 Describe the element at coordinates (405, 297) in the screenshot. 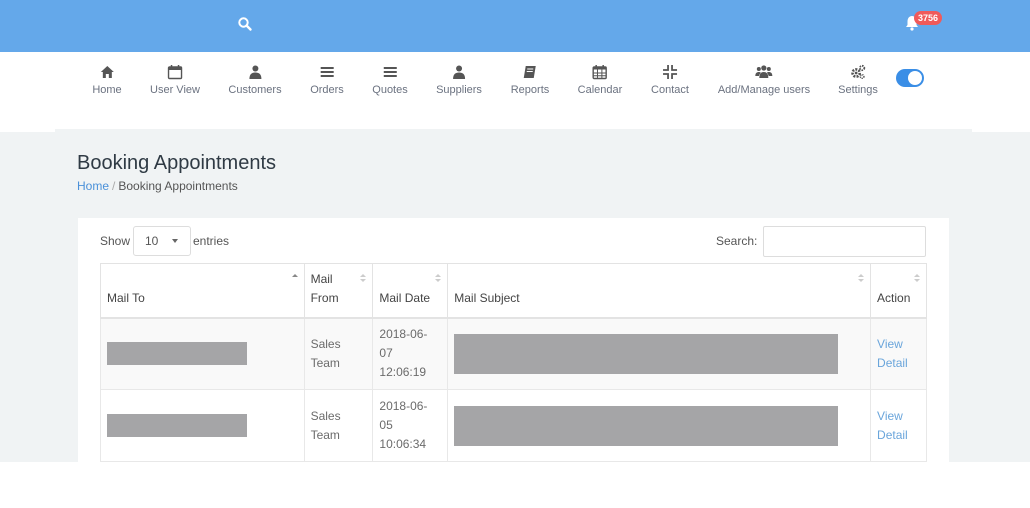

I see `column-label: Mail Date` at that location.